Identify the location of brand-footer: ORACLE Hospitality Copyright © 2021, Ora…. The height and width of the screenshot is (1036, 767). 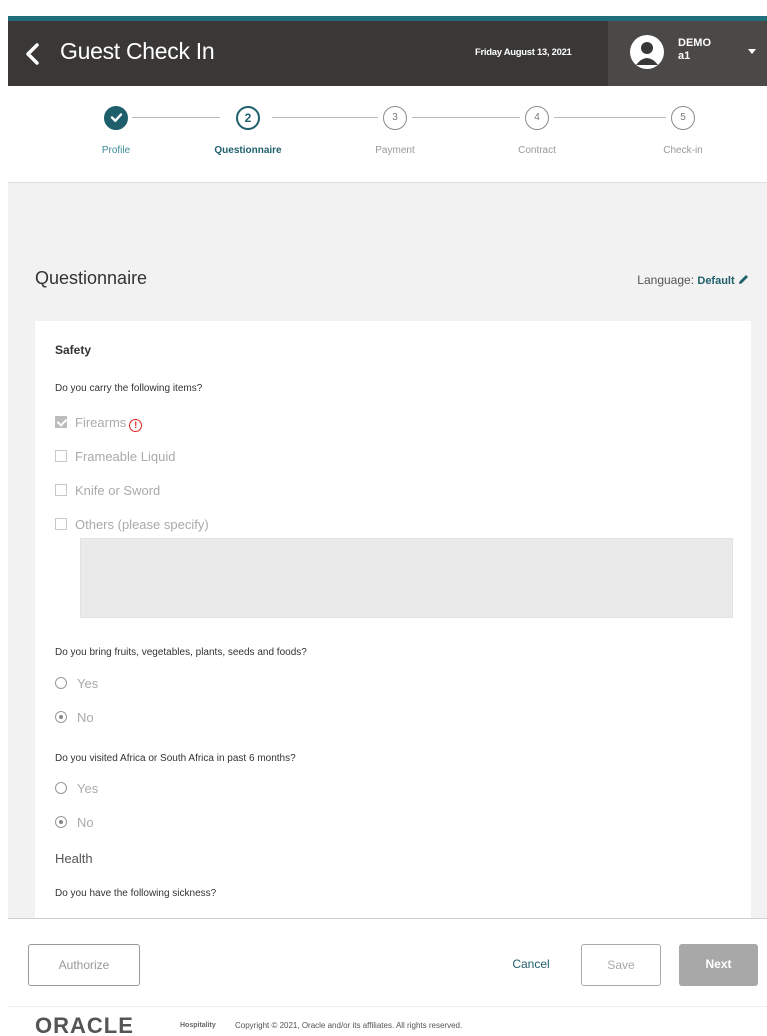
(387, 1021).